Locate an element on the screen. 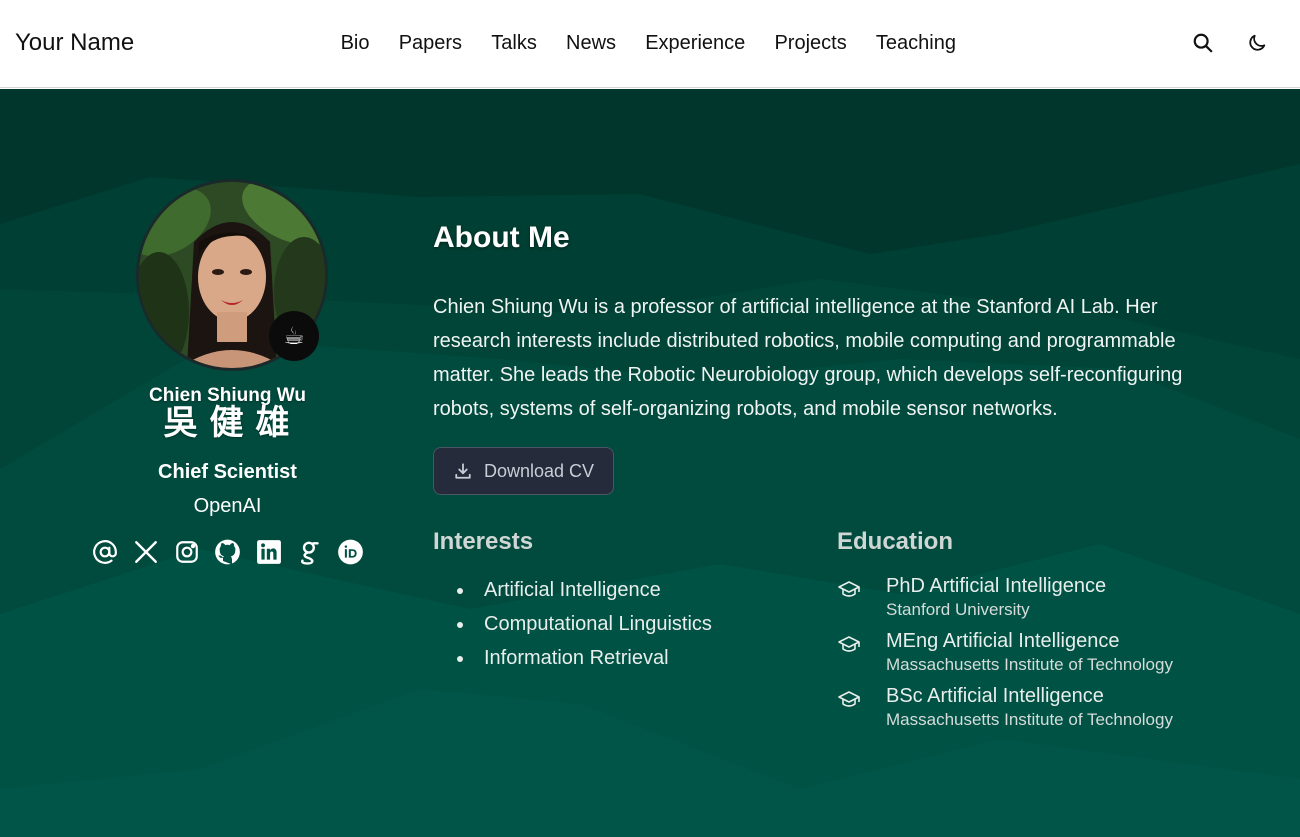 The width and height of the screenshot is (1300, 837). instagram-icon is located at coordinates (186, 551).